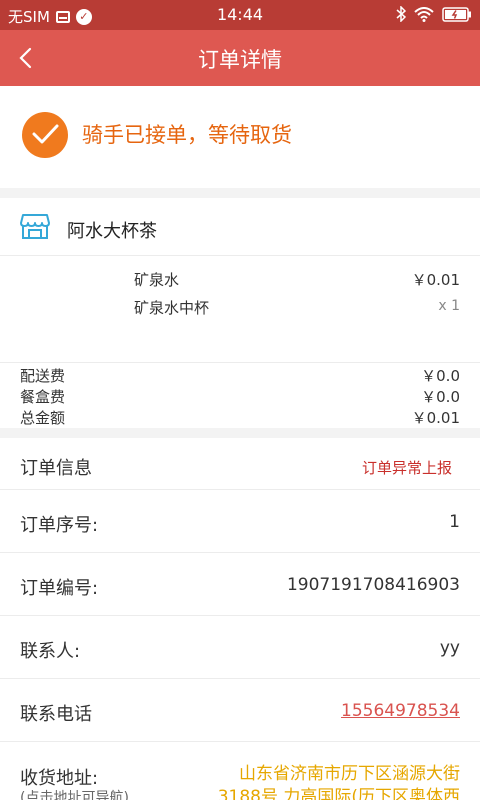 The width and height of the screenshot is (480, 800). Describe the element at coordinates (43, 397) in the screenshot. I see `box-fee-label: 餐盒费` at that location.